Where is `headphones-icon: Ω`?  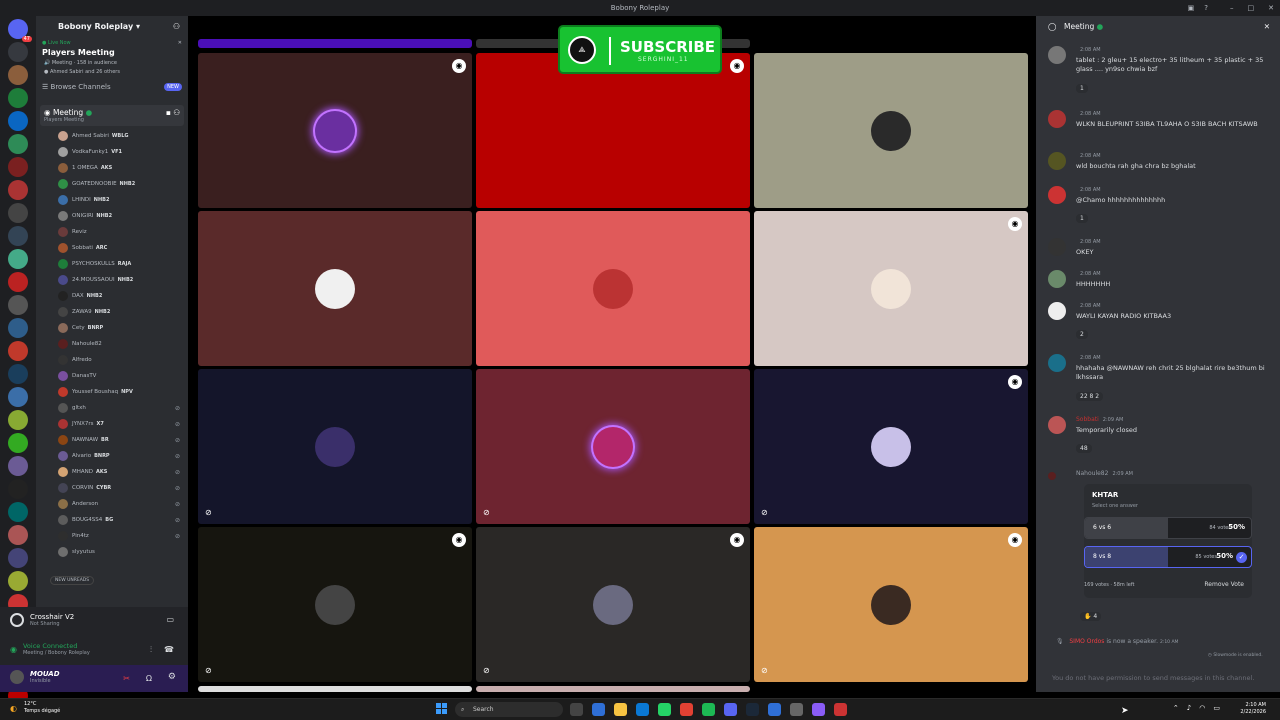
headphones-icon: Ω is located at coordinates (149, 678).